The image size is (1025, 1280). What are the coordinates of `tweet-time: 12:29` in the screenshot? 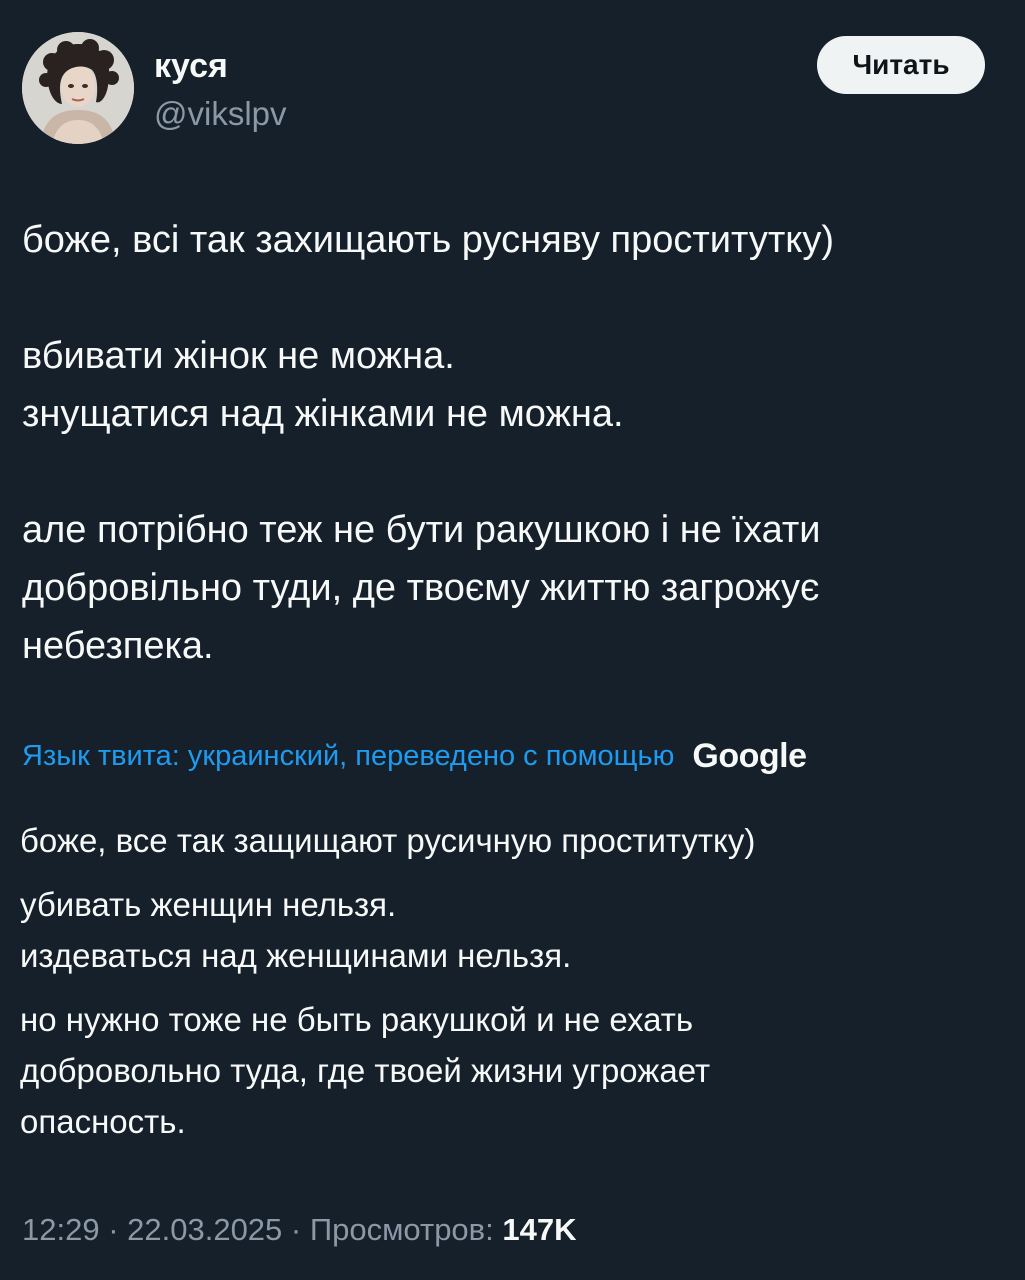 It's located at (61, 1229).